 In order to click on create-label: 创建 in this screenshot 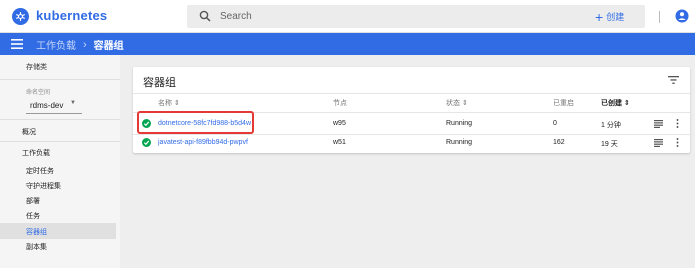, I will do `click(615, 17)`.